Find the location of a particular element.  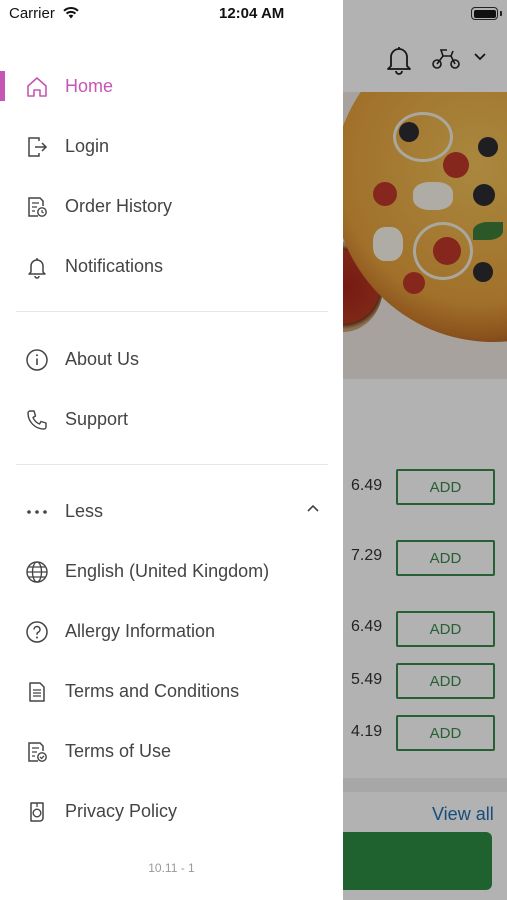

chevron-up-icon is located at coordinates (313, 508).